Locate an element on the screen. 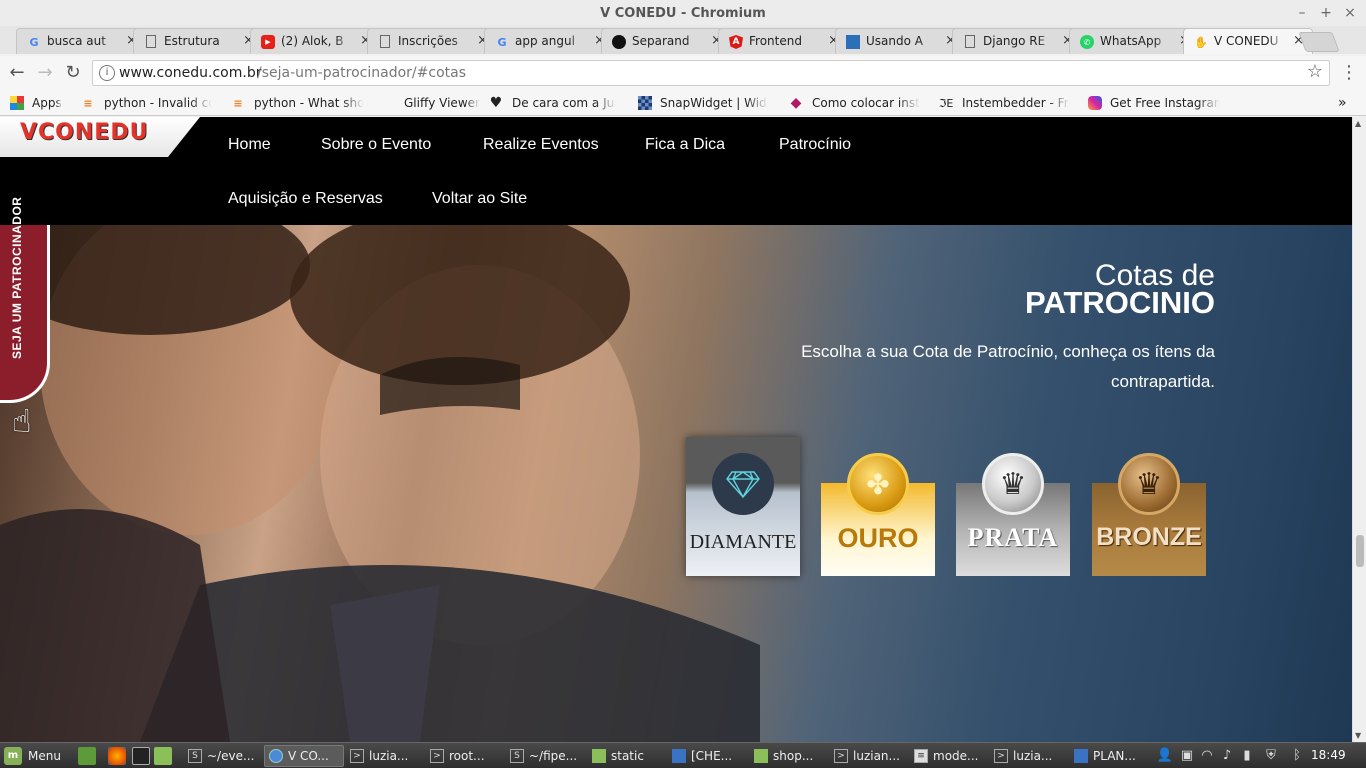 Image resolution: width=1366 pixels, height=768 pixels. terminal-icon is located at coordinates (141, 756).